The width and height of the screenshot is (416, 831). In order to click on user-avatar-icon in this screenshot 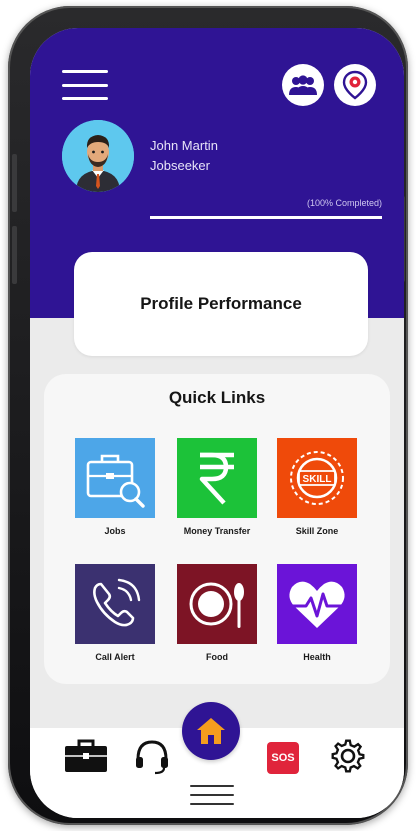, I will do `click(98, 156)`.